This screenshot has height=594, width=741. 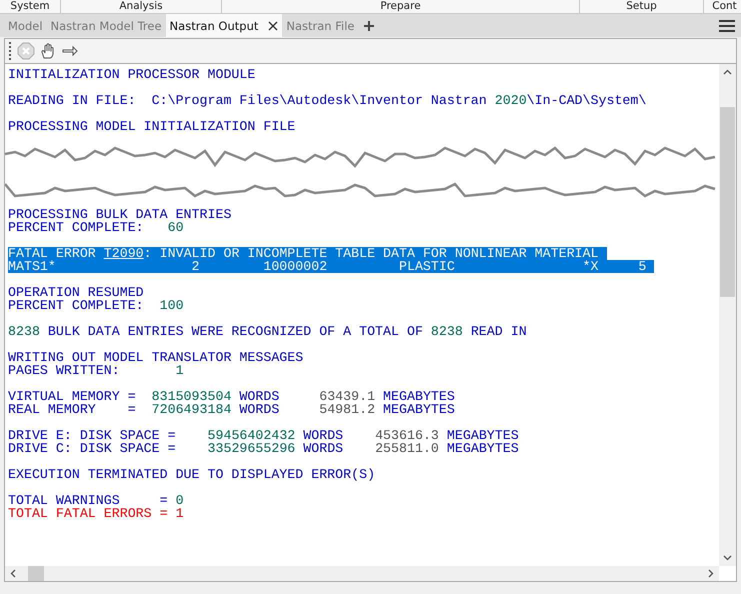 What do you see at coordinates (96, 227) in the screenshot?
I see `output-line: PERCENT COMPLETE: 60` at bounding box center [96, 227].